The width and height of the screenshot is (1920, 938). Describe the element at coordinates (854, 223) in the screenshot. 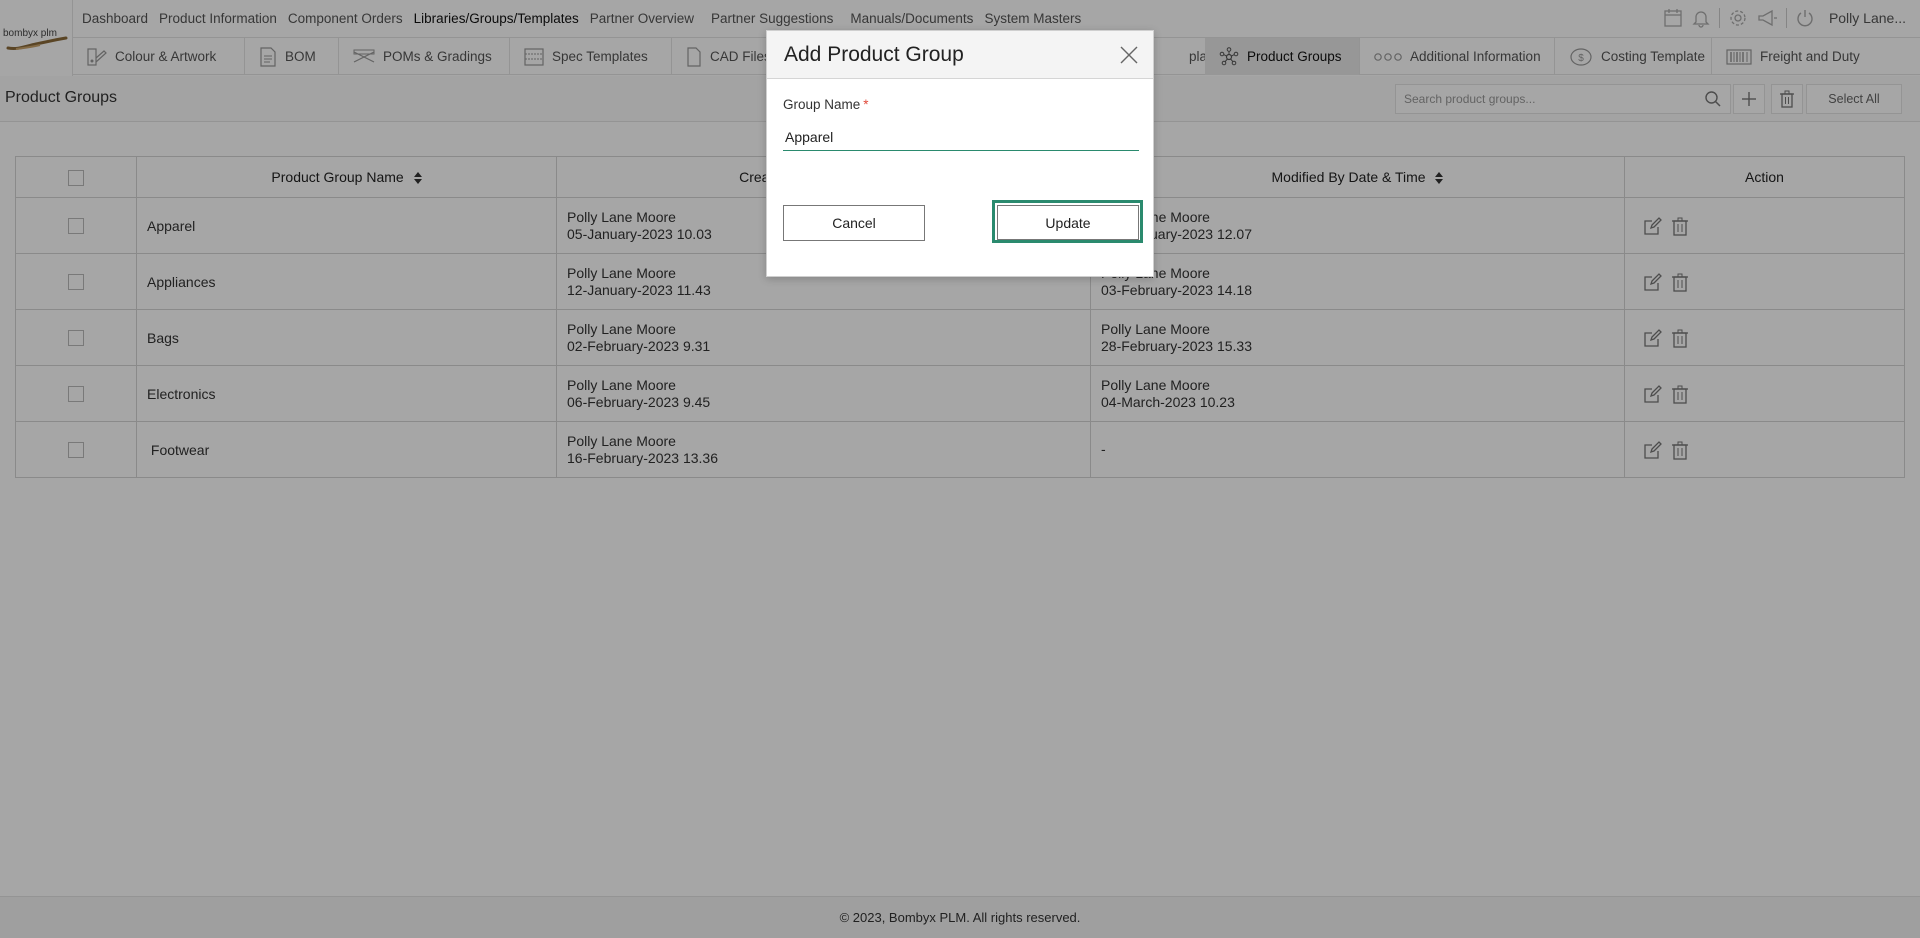

I see `cancel-button: Cancel` at that location.